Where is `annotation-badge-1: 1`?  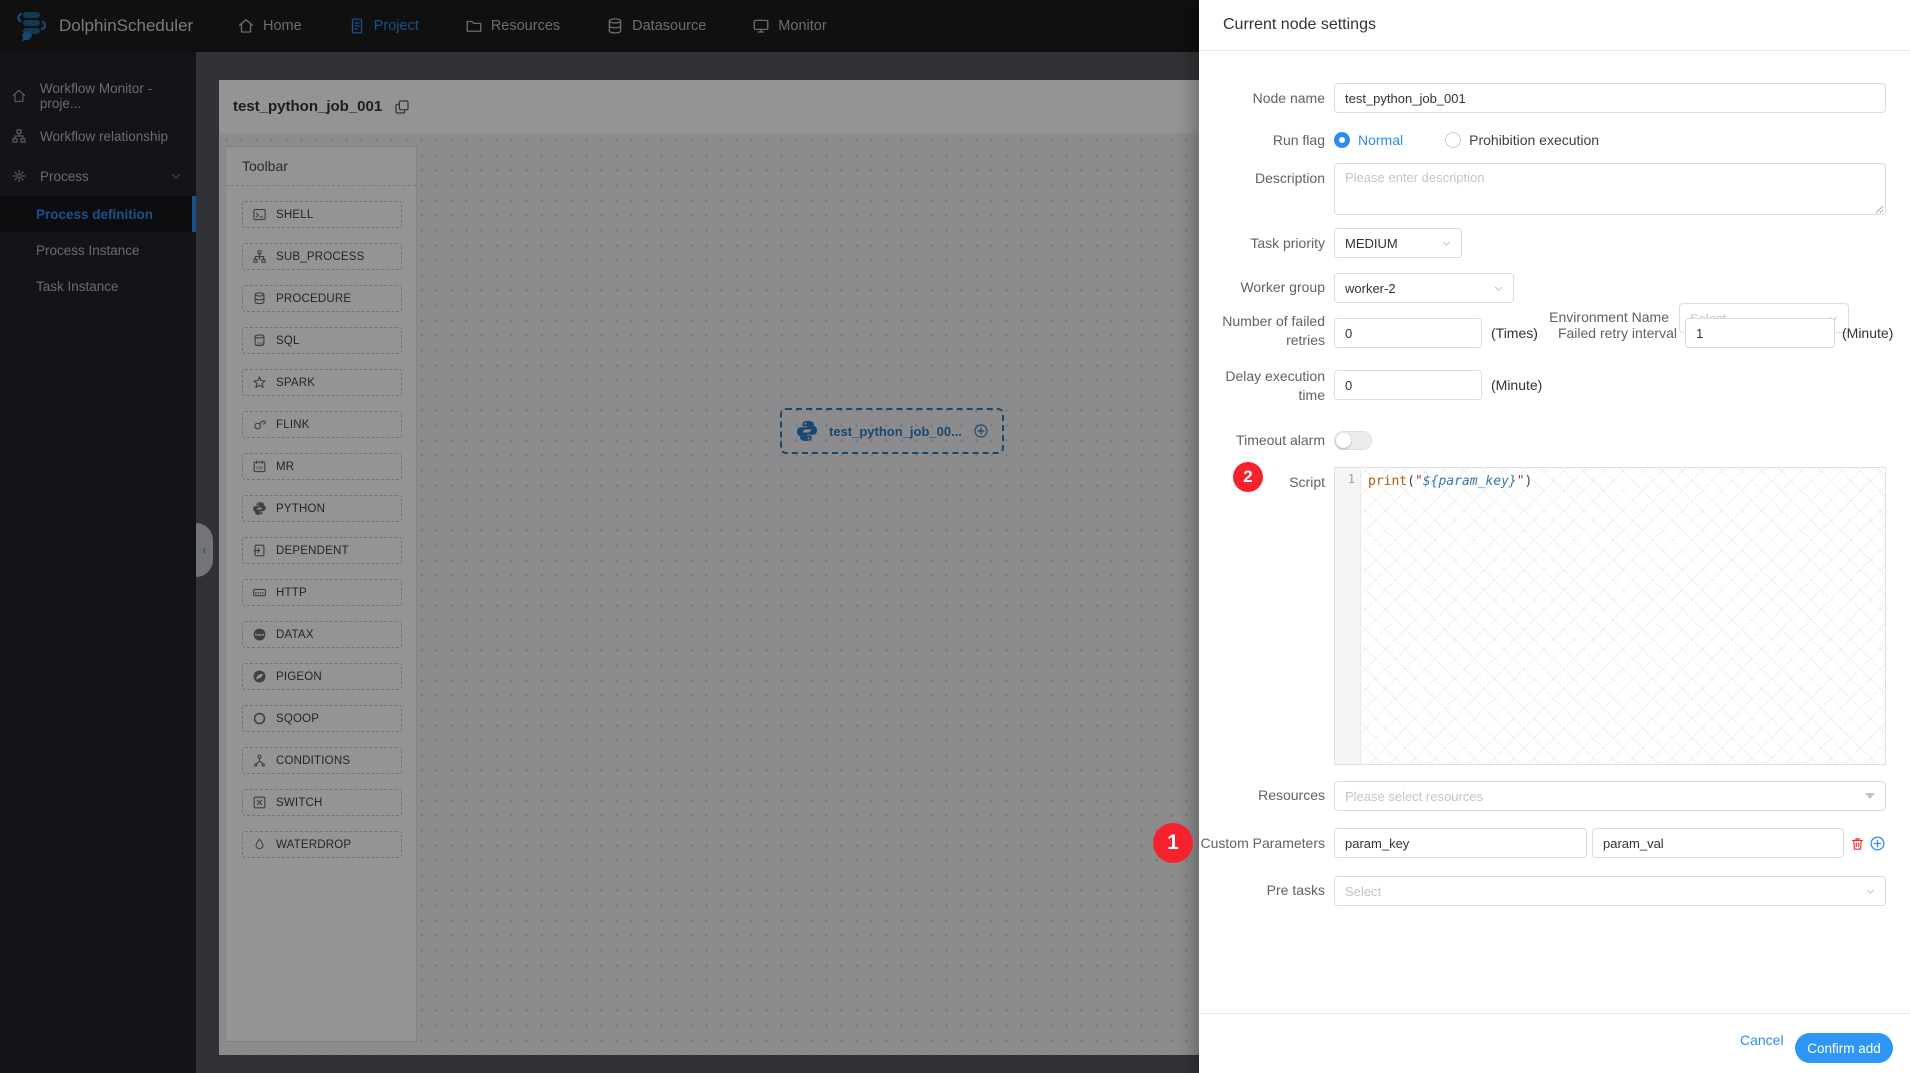
annotation-badge-1: 1 is located at coordinates (1173, 843).